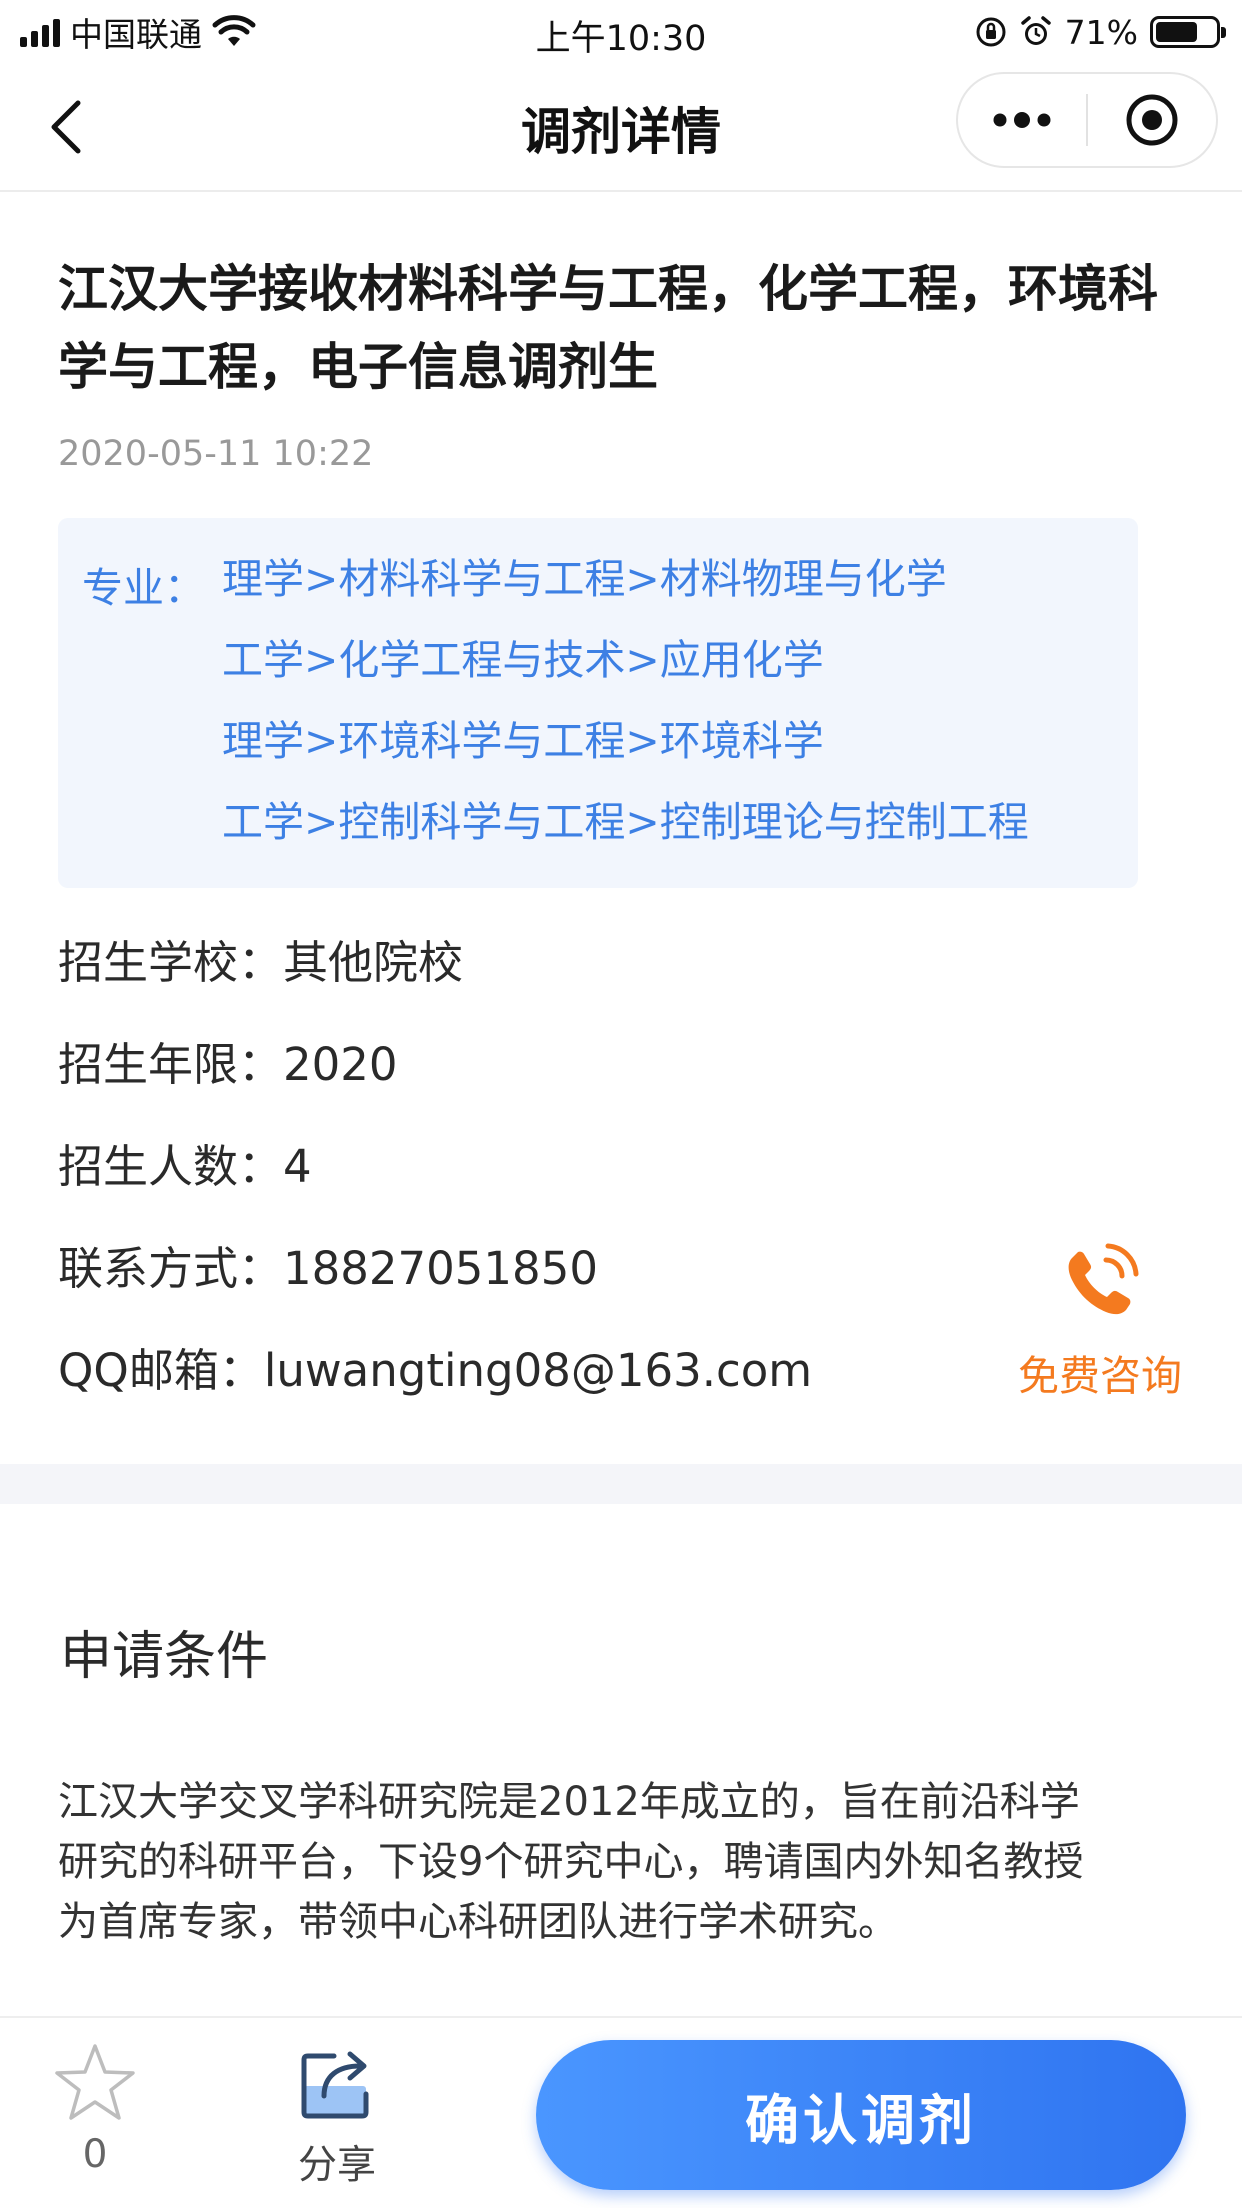 This screenshot has width=1242, height=2208. I want to click on alarm-icon, so click(1035, 30).